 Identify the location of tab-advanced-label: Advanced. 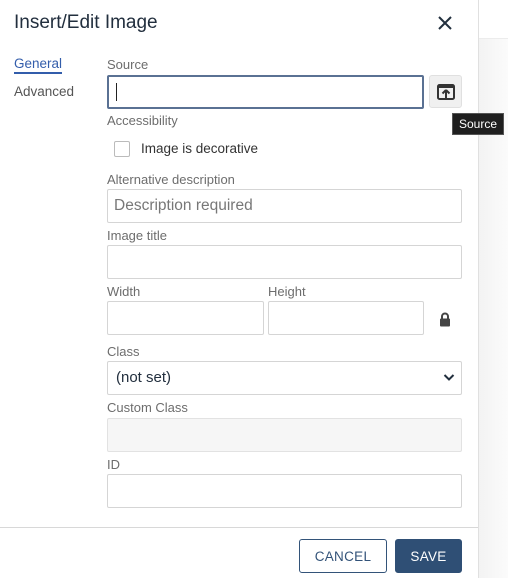
(44, 91).